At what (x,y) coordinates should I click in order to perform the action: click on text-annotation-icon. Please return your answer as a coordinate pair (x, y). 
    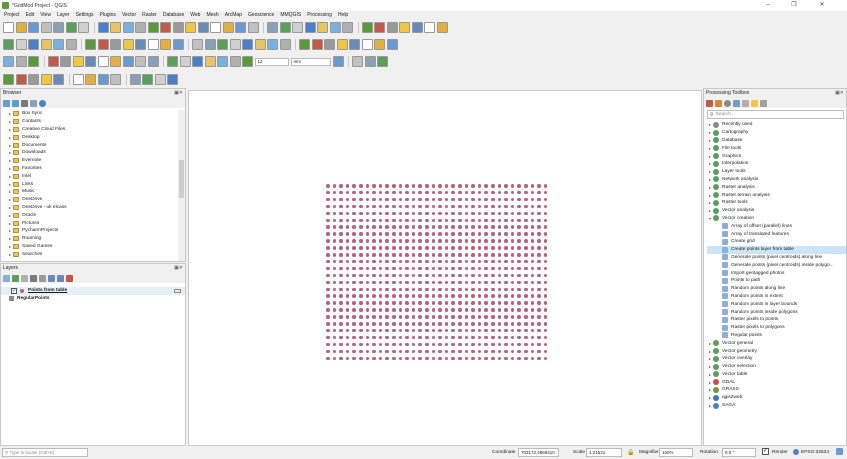
    Looking at the image, I should click on (247, 61).